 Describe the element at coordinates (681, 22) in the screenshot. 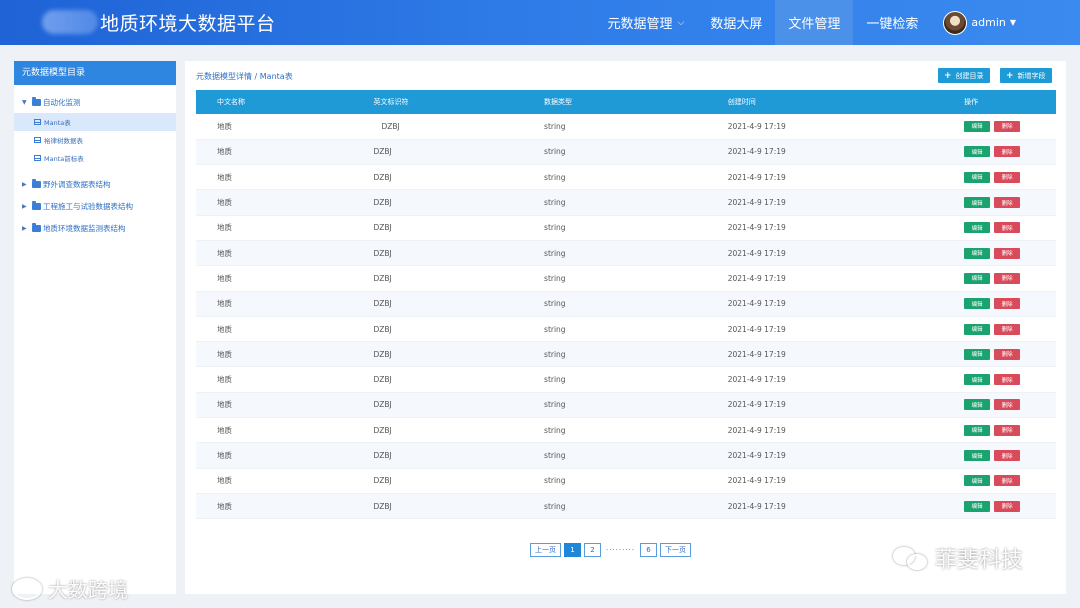

I see `chevron-down-icon: ⌵` at that location.